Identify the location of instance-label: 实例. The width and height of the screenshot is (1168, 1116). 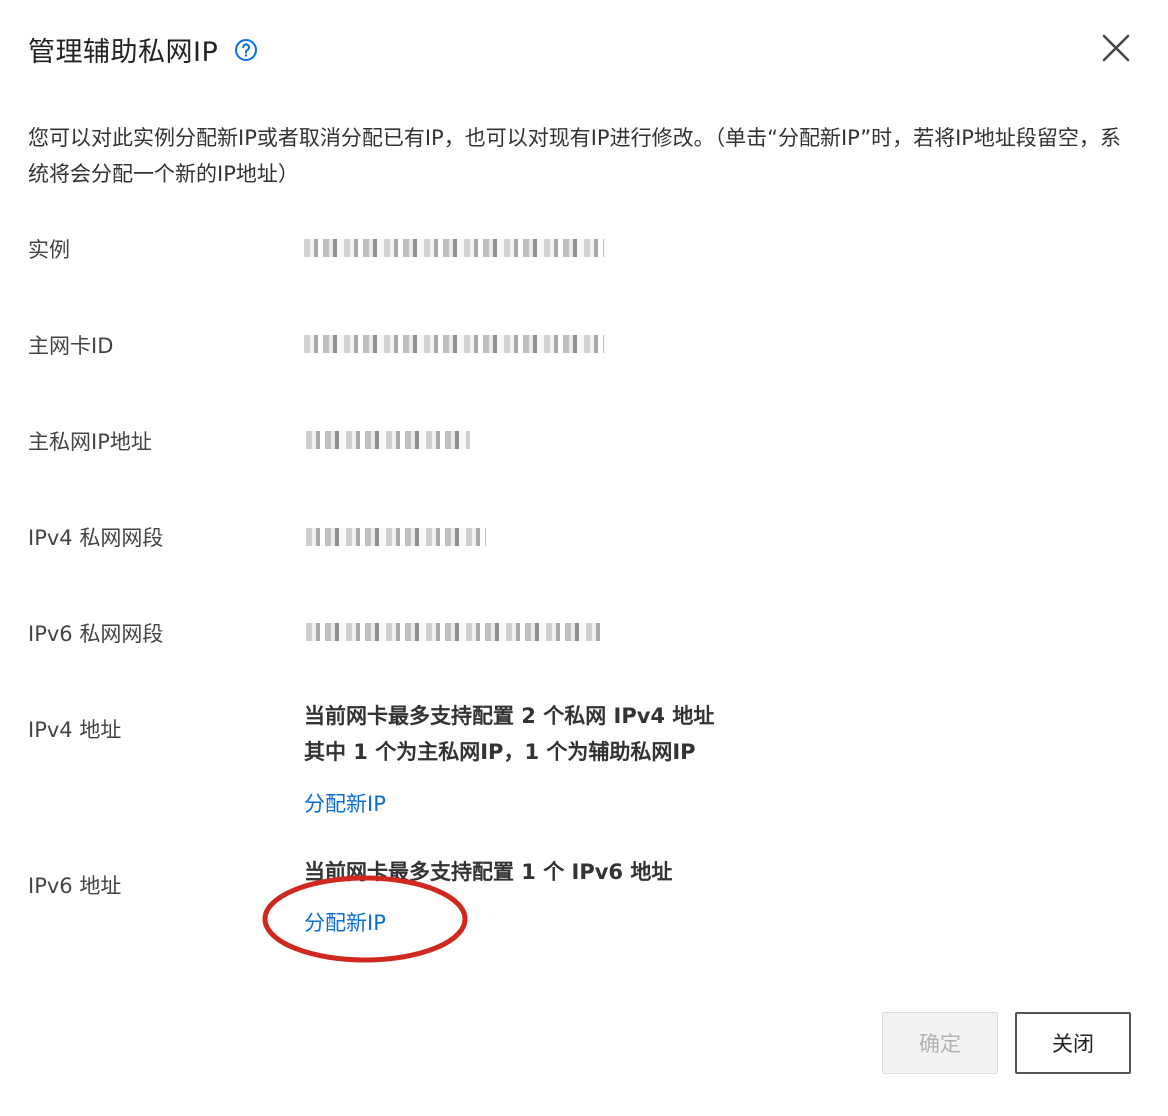
(49, 250).